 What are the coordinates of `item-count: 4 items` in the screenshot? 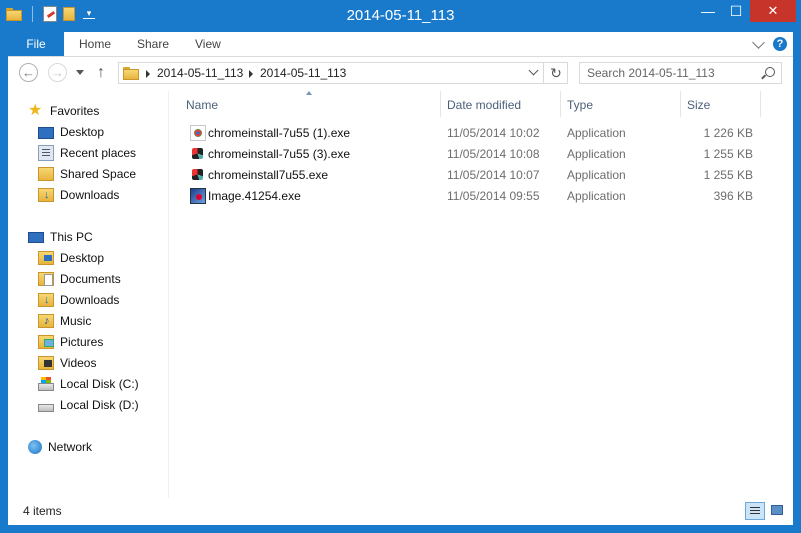 It's located at (42, 511).